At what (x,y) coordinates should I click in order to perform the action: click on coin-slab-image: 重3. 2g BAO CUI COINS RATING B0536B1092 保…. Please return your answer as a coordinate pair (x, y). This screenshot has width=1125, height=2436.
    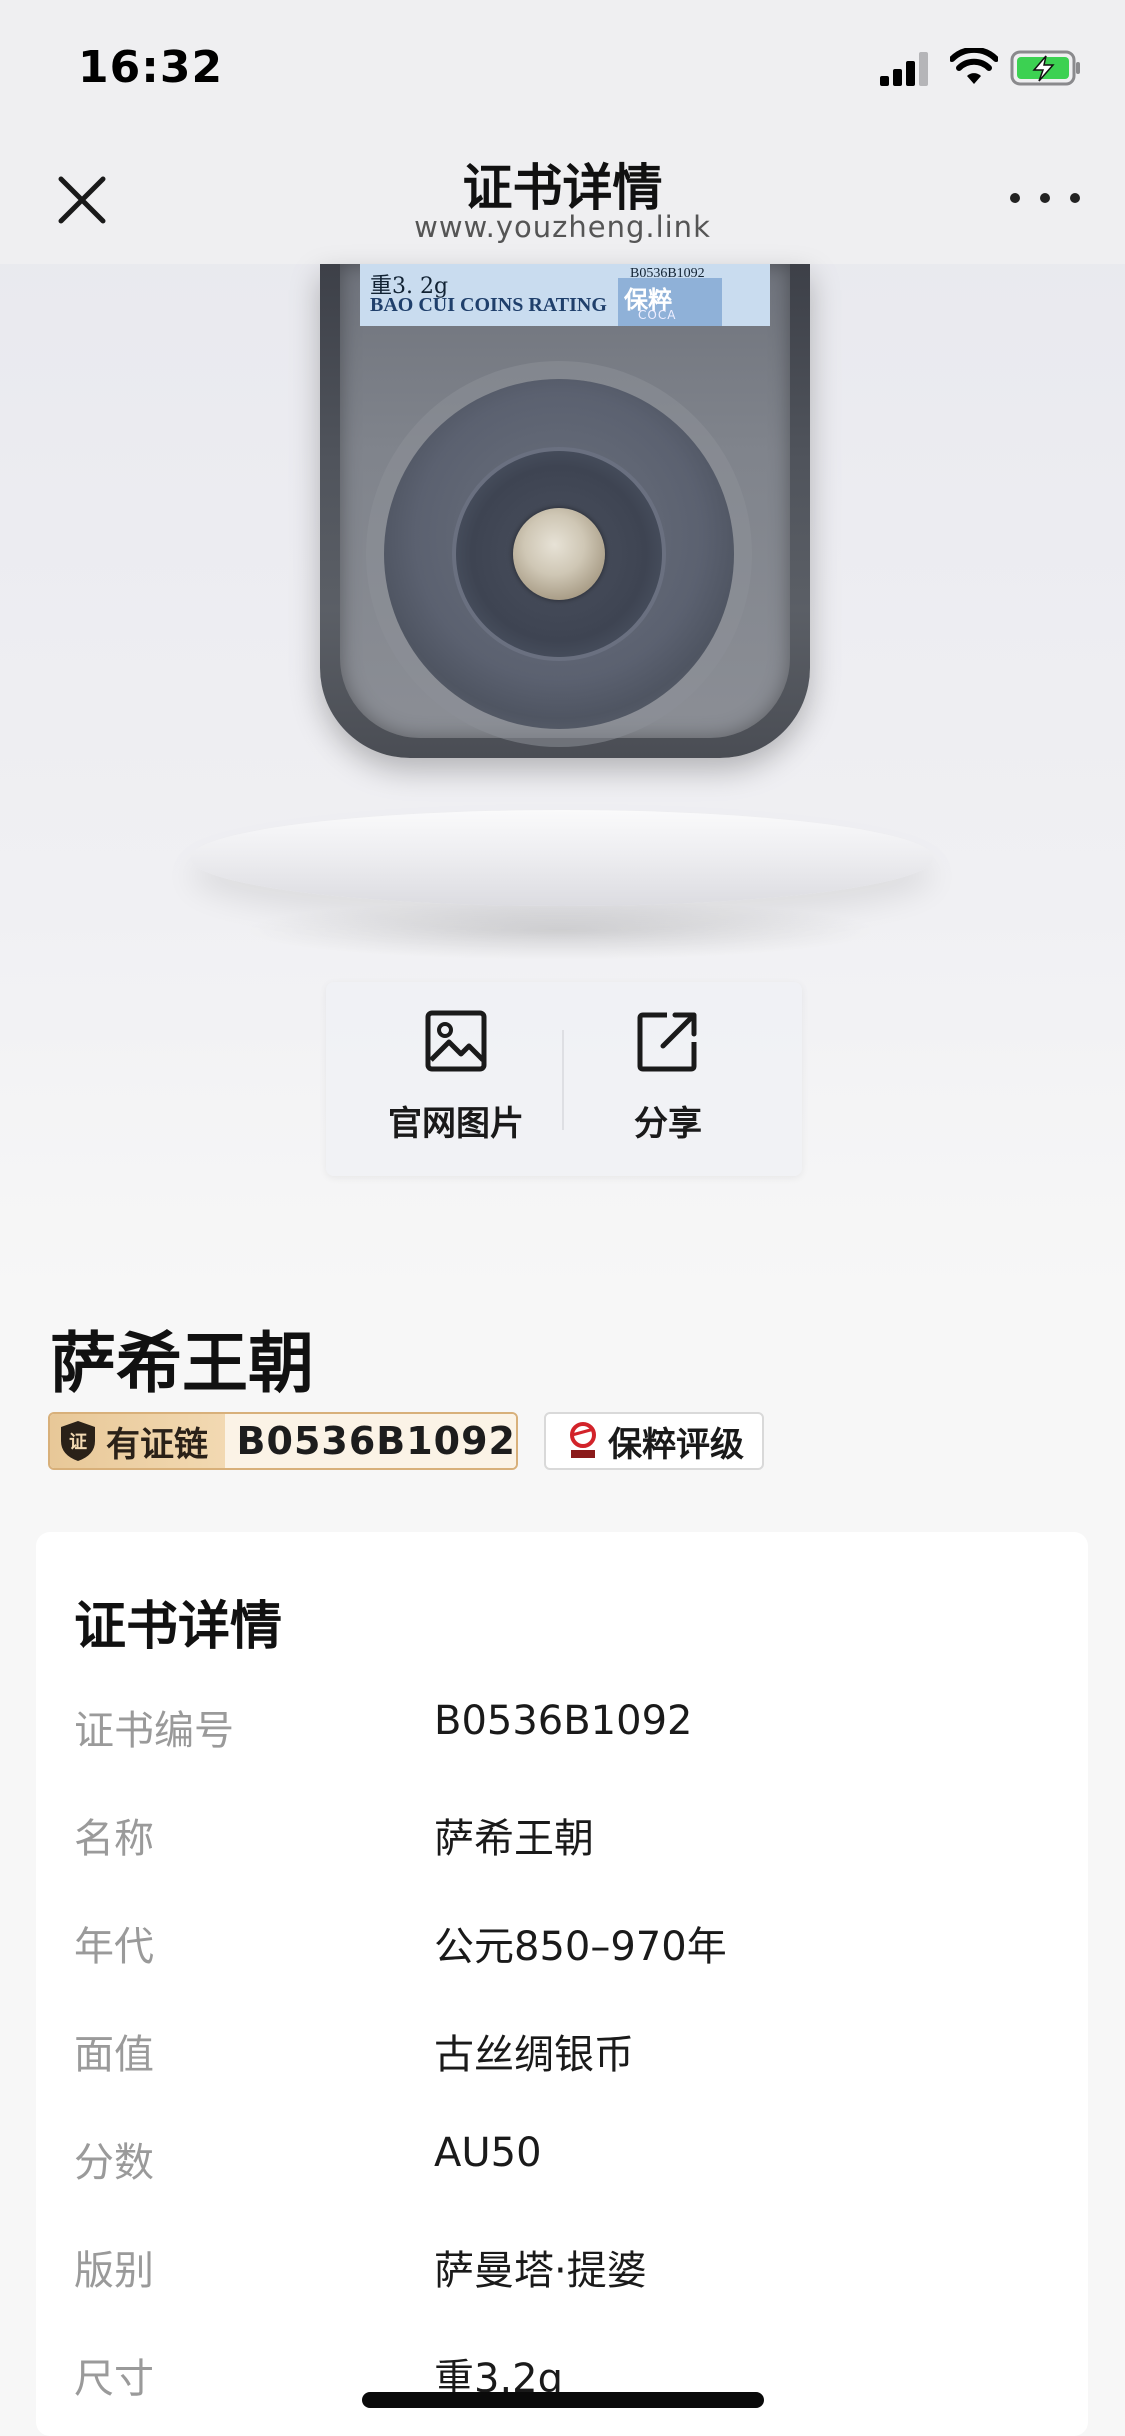
    Looking at the image, I should click on (565, 511).